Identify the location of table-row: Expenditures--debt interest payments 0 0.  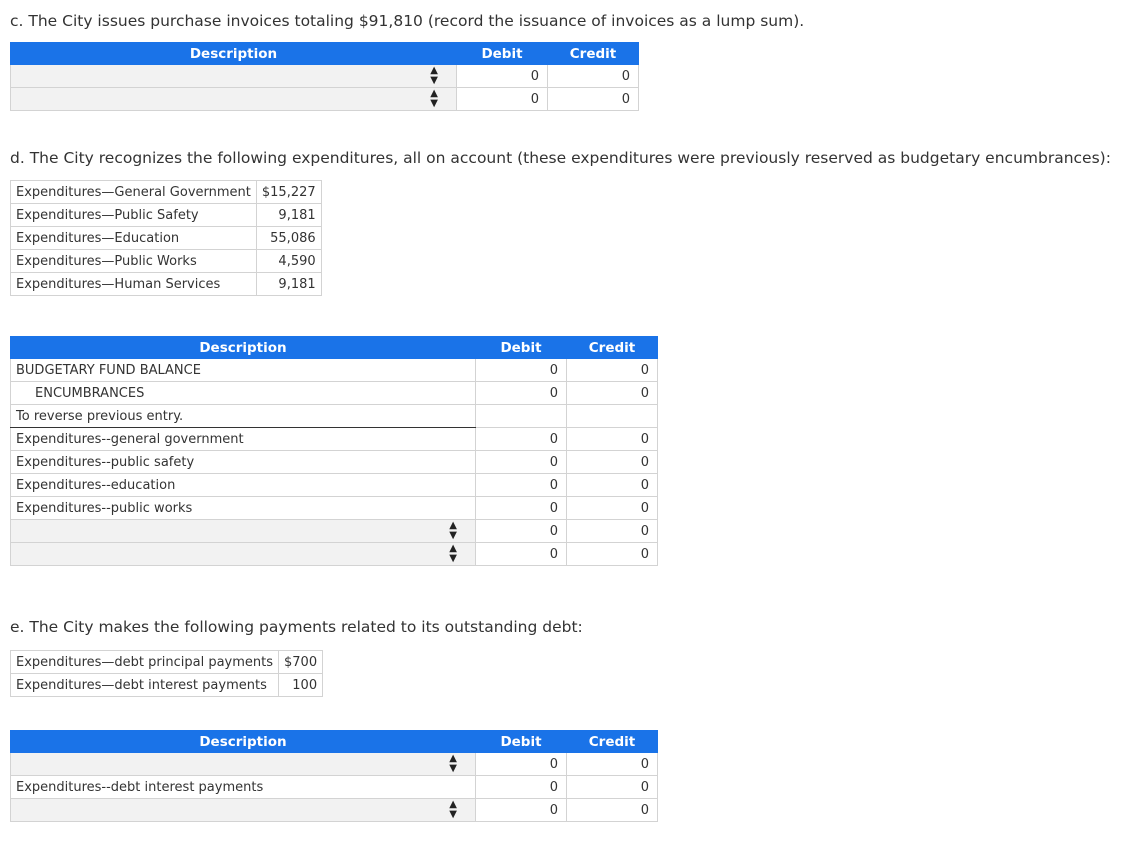
(334, 787).